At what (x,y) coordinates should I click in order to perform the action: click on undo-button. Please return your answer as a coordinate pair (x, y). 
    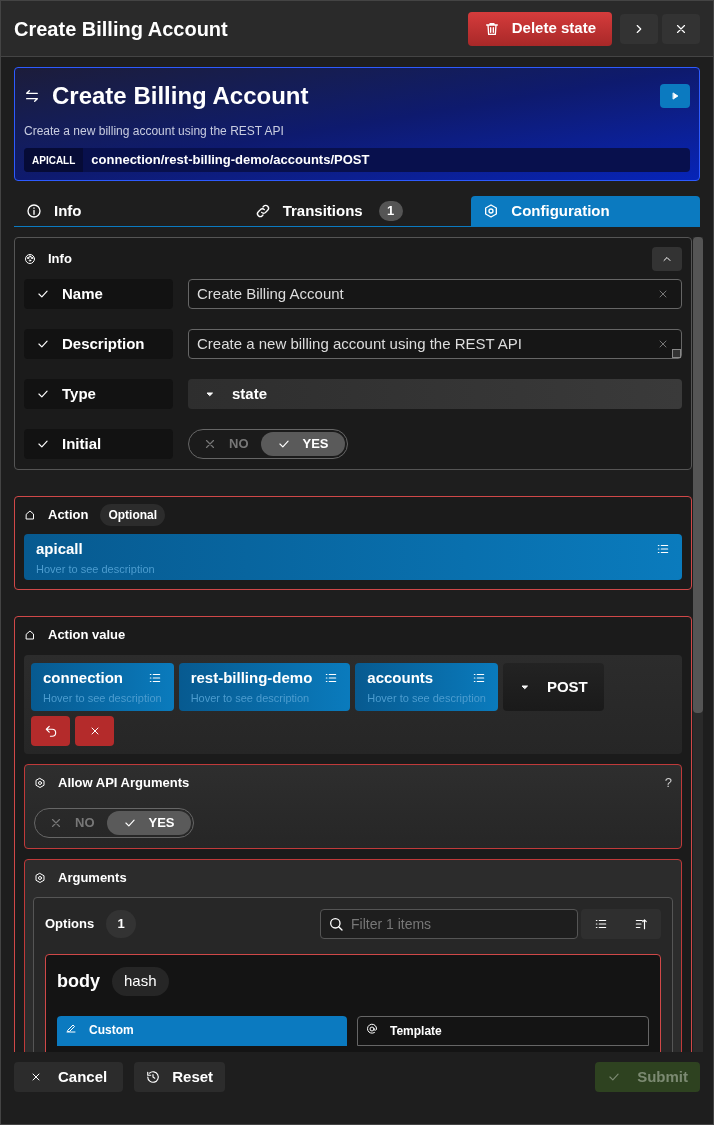
    Looking at the image, I should click on (50, 731).